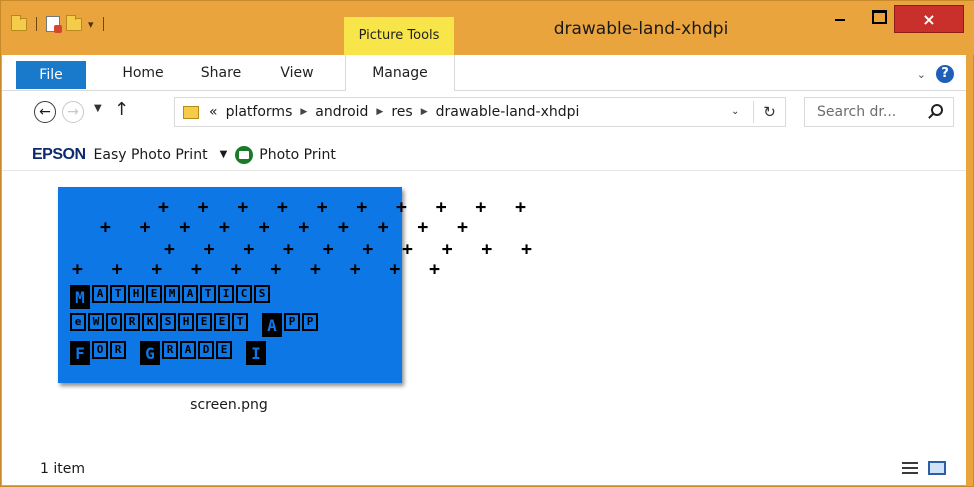 The image size is (974, 487). I want to click on thumbnail-letter-box: F, so click(80, 353).